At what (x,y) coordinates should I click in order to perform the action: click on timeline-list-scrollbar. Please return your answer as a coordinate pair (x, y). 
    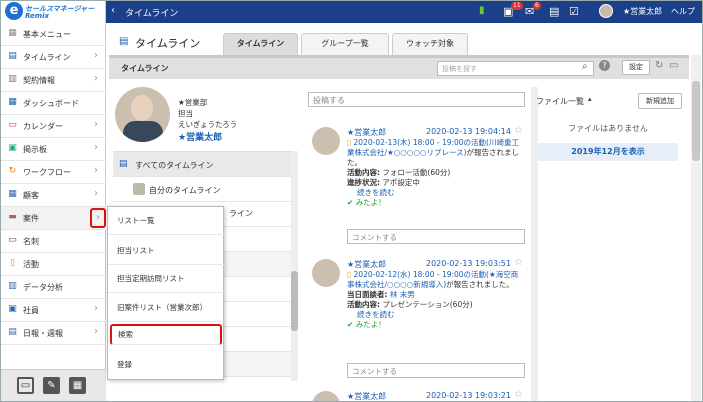
    Looking at the image, I should click on (294, 266).